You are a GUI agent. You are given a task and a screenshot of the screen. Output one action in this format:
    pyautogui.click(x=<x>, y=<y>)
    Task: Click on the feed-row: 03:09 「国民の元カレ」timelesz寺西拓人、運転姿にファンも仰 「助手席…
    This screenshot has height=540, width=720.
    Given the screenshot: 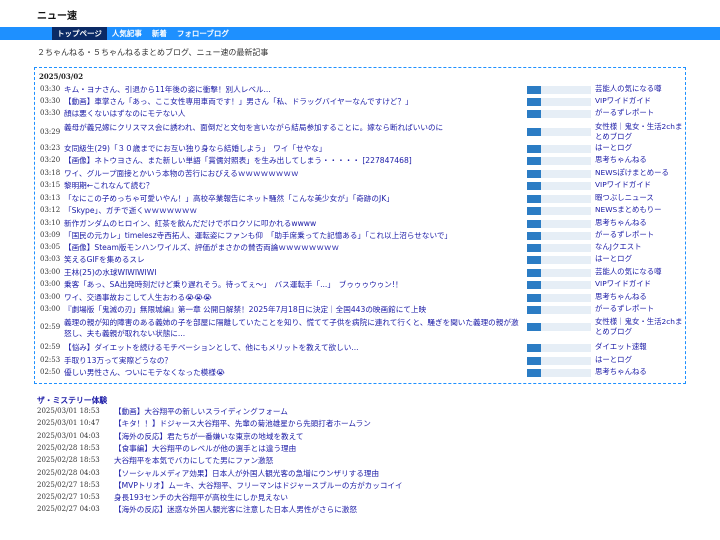 What is the action you would take?
    pyautogui.click(x=360, y=235)
    